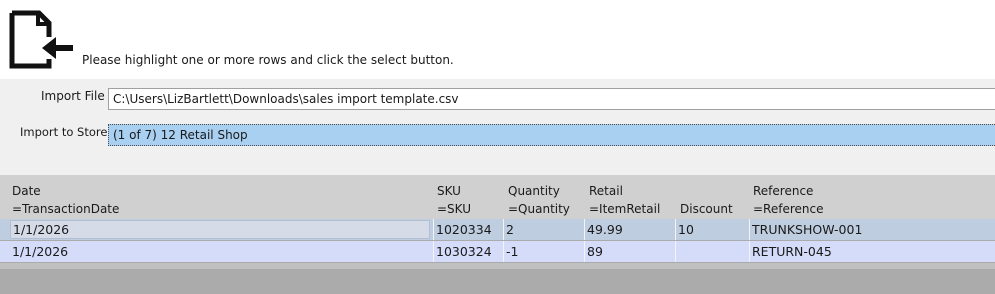  I want to click on column-header-sku: SKU =SKU, so click(454, 200).